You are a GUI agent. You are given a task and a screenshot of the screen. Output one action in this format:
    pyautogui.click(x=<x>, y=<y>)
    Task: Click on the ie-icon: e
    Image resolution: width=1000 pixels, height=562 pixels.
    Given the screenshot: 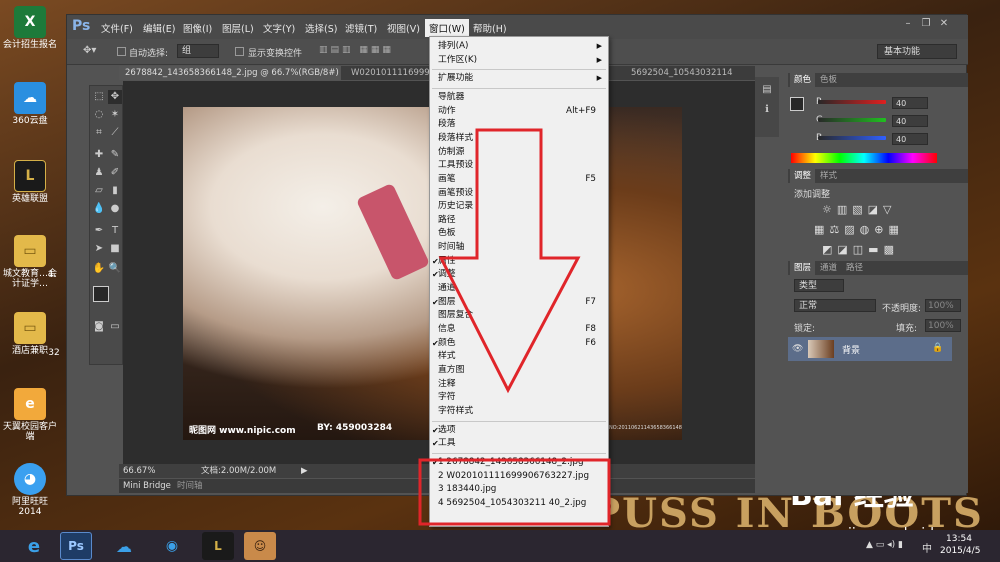 What is the action you would take?
    pyautogui.click(x=34, y=546)
    